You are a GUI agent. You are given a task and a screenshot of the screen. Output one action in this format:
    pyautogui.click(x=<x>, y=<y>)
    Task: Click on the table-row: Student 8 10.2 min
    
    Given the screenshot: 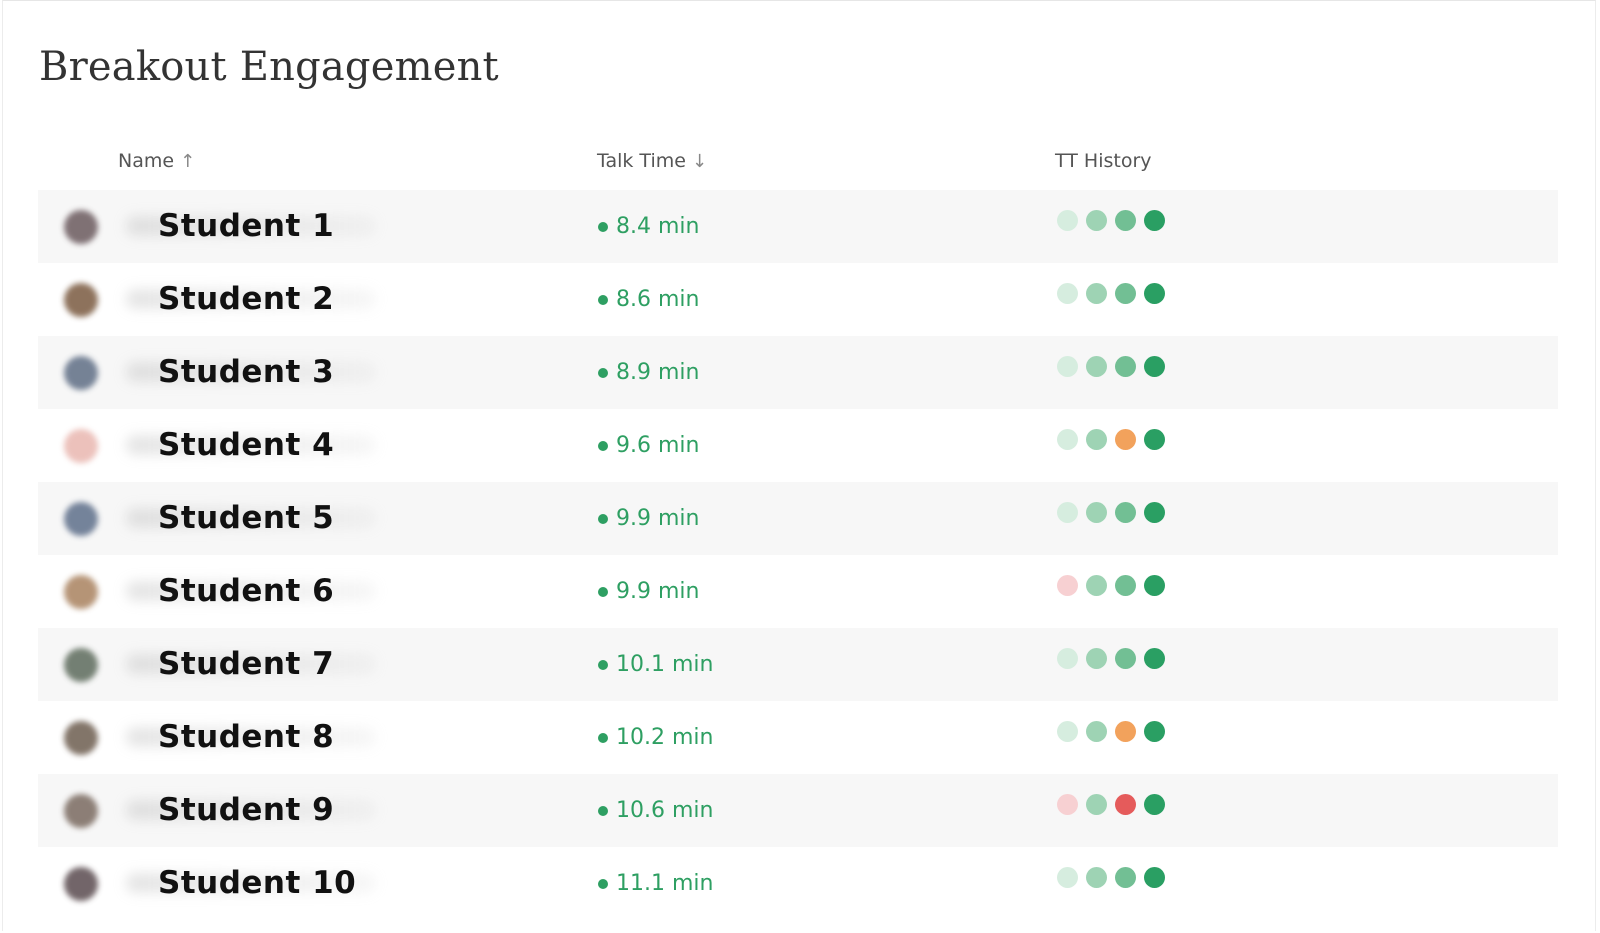 What is the action you would take?
    pyautogui.click(x=798, y=737)
    